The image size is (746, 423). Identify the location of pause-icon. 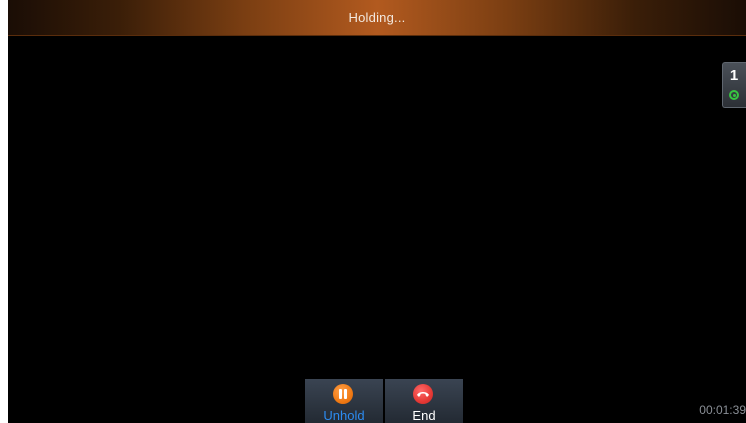
(343, 394).